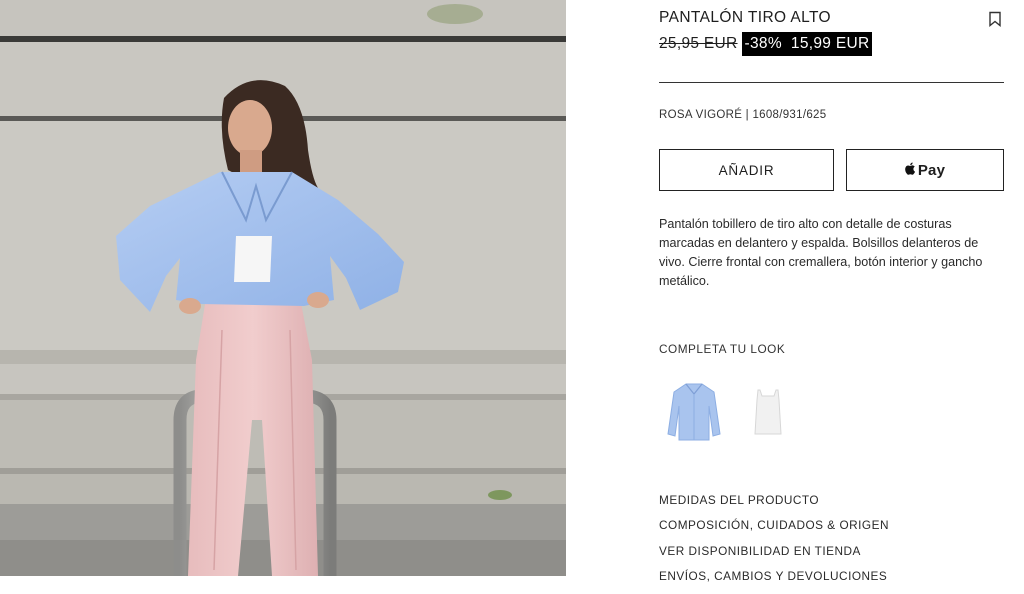 The width and height of the screenshot is (1024, 594). What do you see at coordinates (774, 530) in the screenshot?
I see `link-composition-care: COMPOSICIÓN, CUIDADOS & ORIGEN` at bounding box center [774, 530].